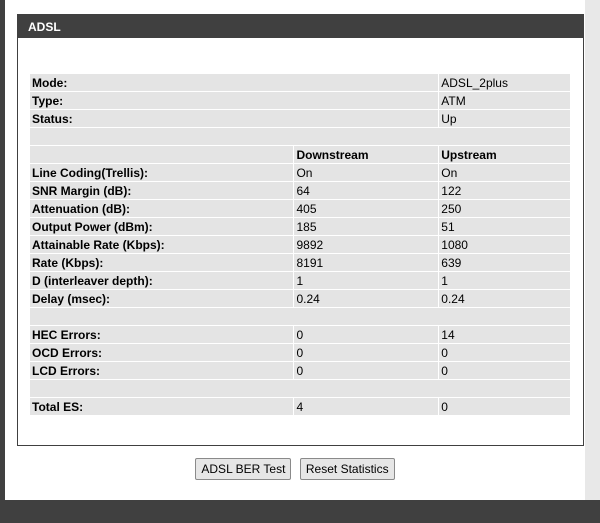 This screenshot has height=523, width=600. I want to click on interleaver-depth-up: 1, so click(504, 280).